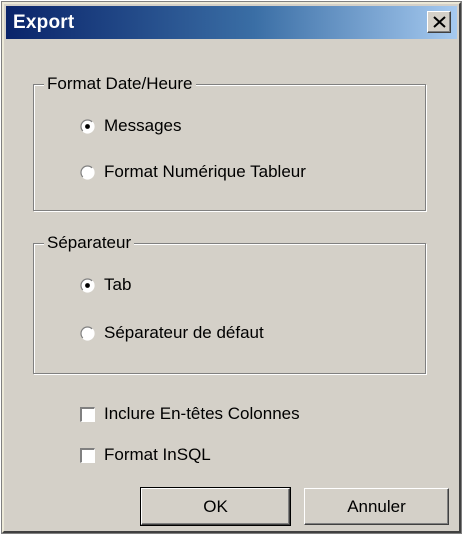  Describe the element at coordinates (157, 454) in the screenshot. I see `checkbox-format-insql-label: Format InSQL` at that location.